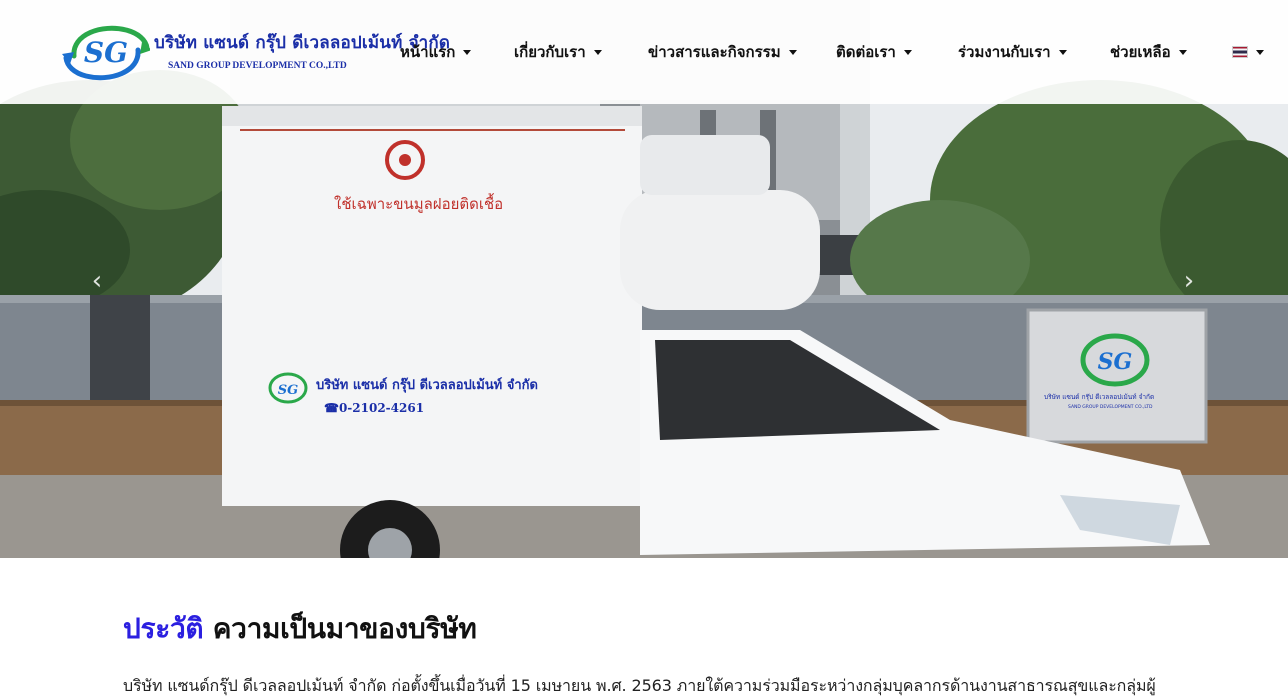  I want to click on nav-item-careers: ร่วมงานกับเรา, so click(1012, 52).